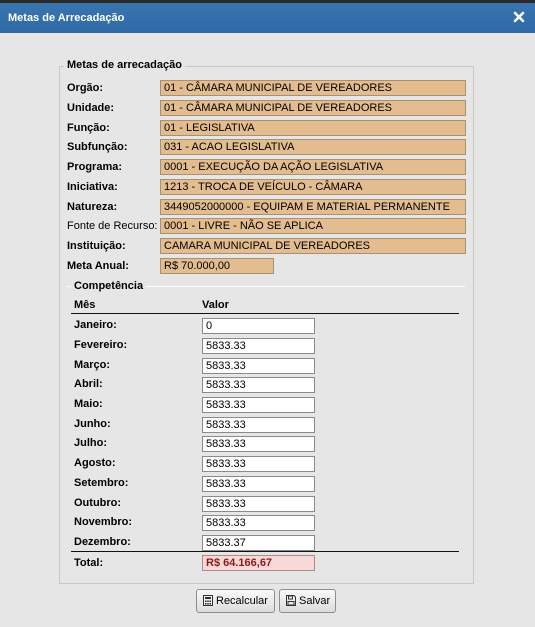 The image size is (535, 627). I want to click on month-label-marco: Março:, so click(92, 365).